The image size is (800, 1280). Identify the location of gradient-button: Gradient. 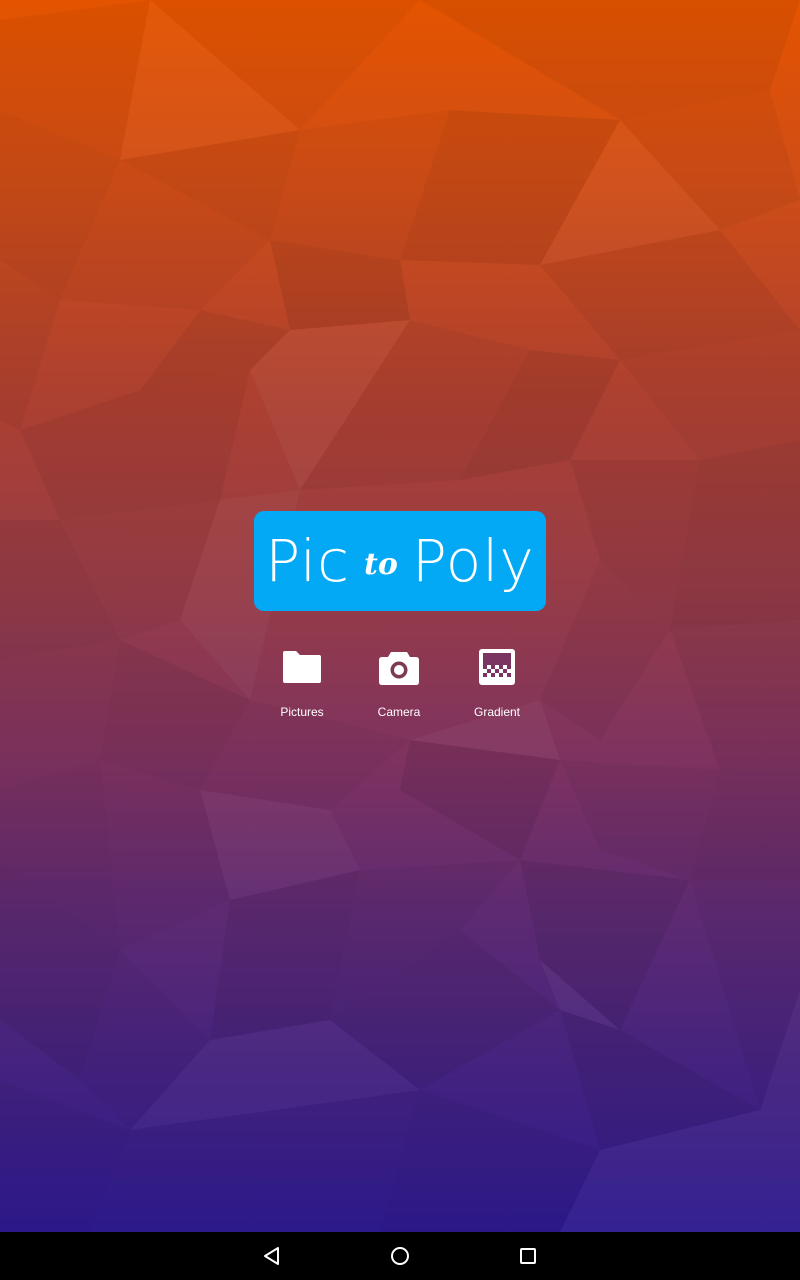
(497, 685).